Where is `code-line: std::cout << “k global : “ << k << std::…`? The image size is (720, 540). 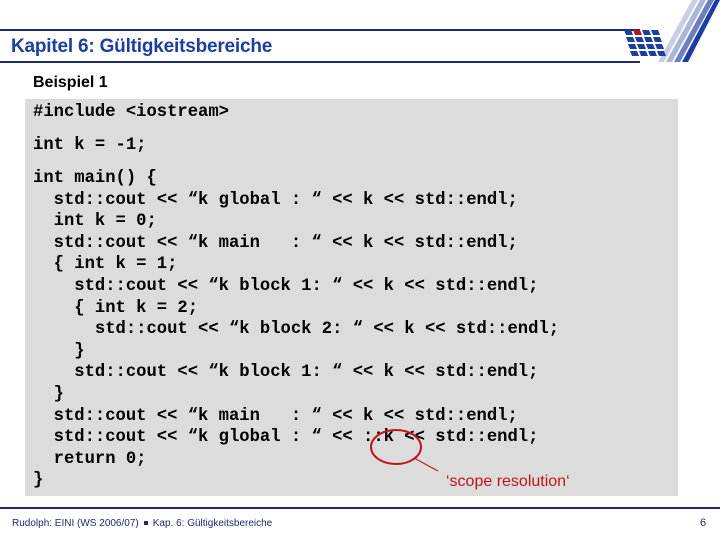
code-line: std::cout << “k global : “ << k << std::… is located at coordinates (275, 200).